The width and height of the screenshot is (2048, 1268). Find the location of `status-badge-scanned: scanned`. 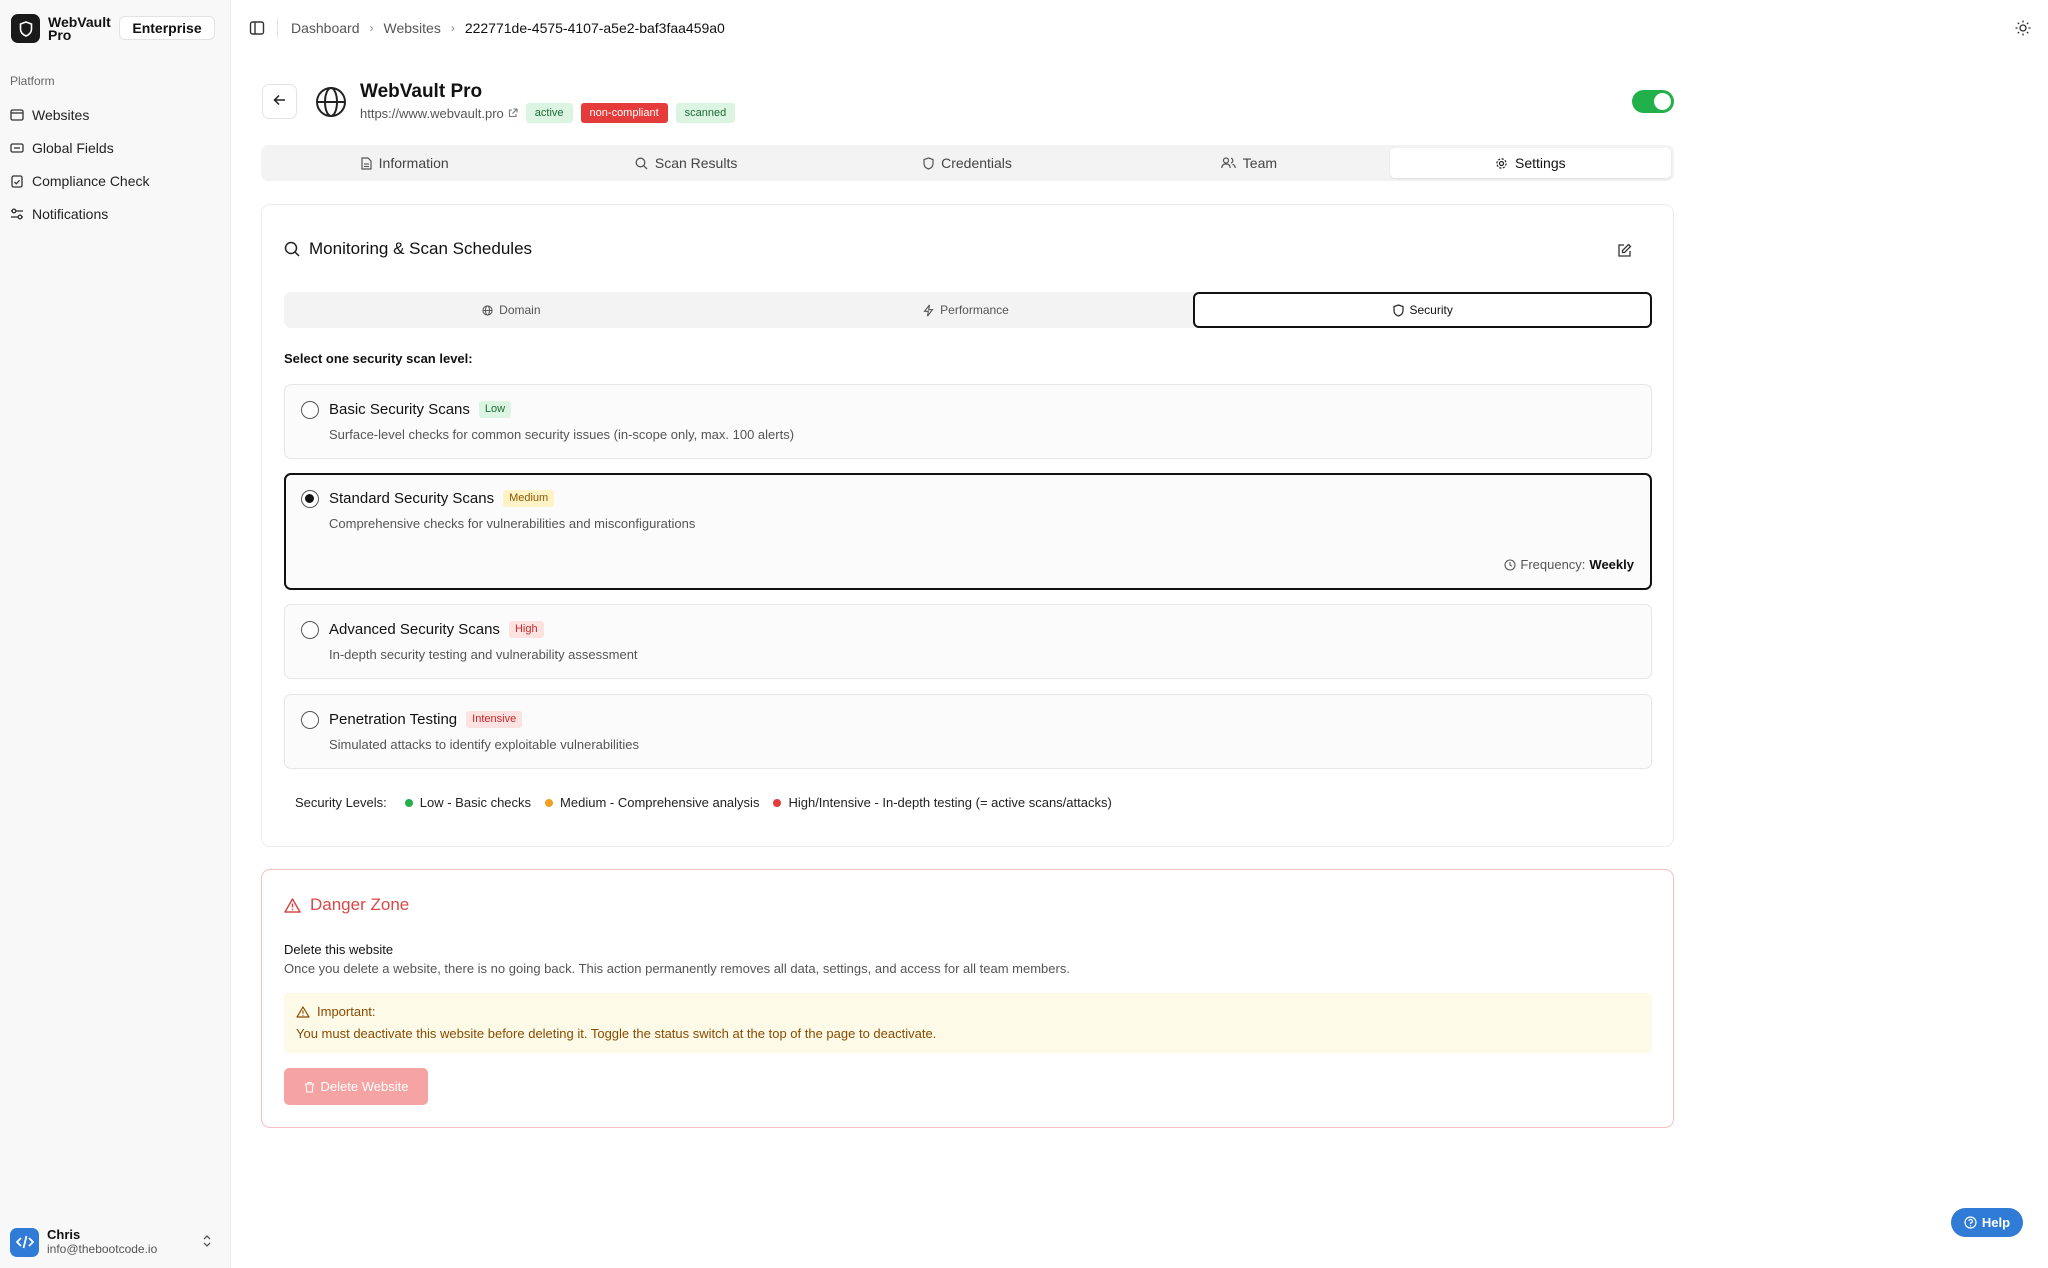

status-badge-scanned: scanned is located at coordinates (705, 113).